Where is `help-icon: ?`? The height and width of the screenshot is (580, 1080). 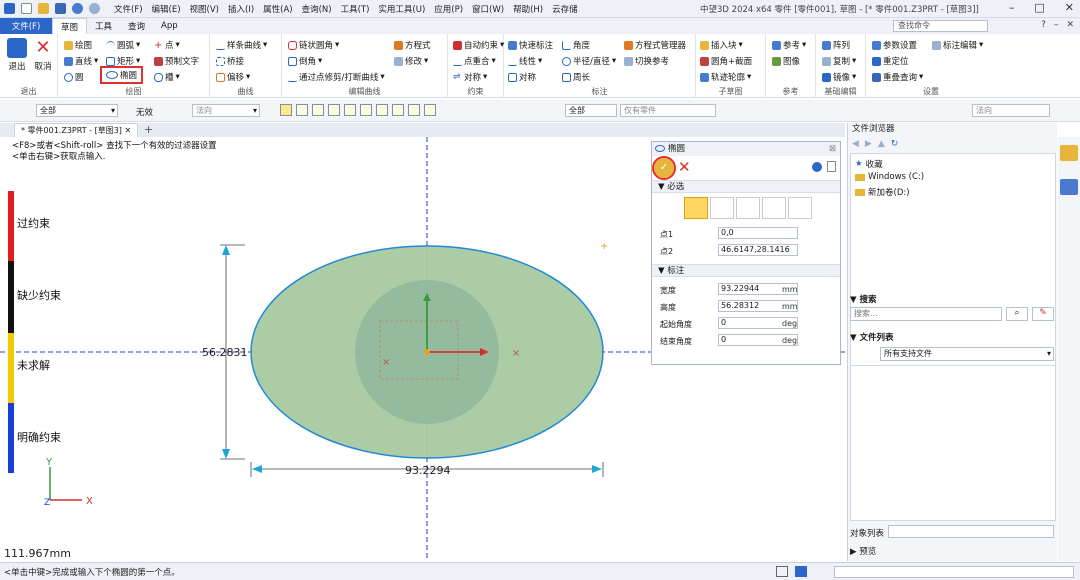
help-icon: ? is located at coordinates (1043, 25).